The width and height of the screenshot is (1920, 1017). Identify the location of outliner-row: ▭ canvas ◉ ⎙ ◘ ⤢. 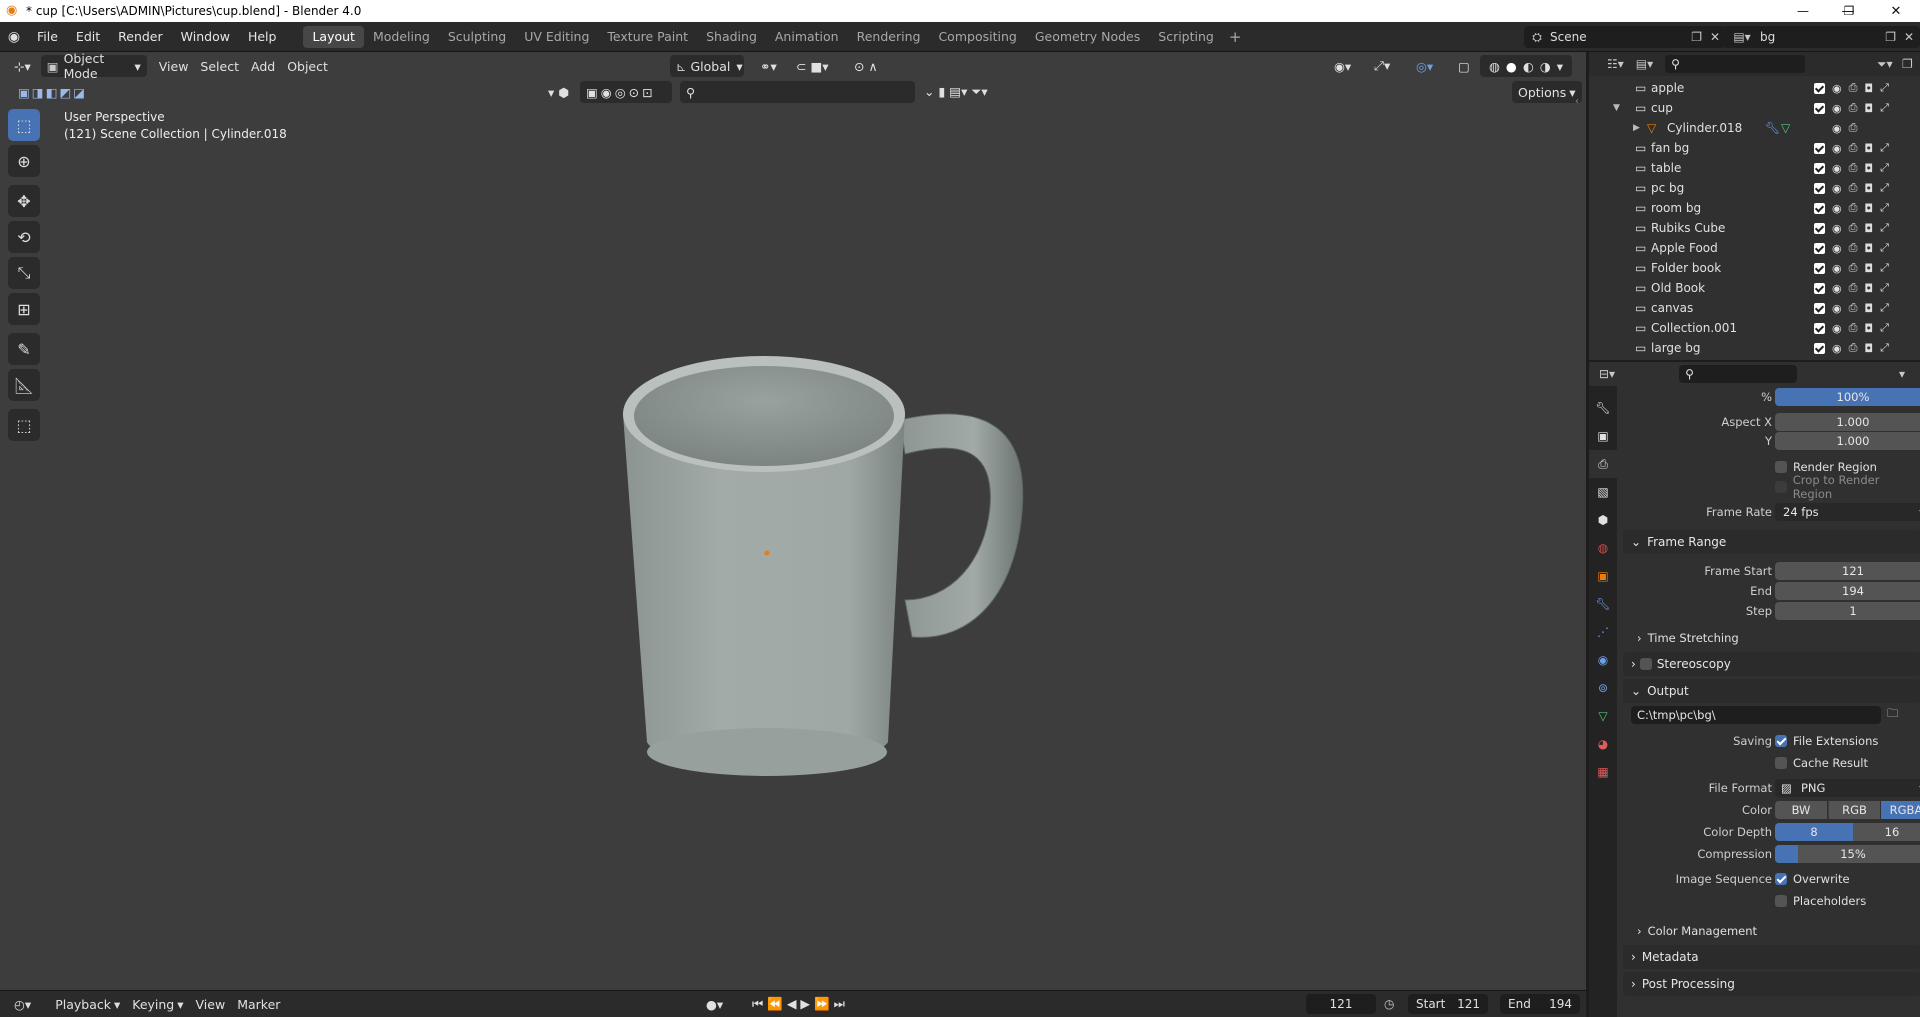
(1754, 308).